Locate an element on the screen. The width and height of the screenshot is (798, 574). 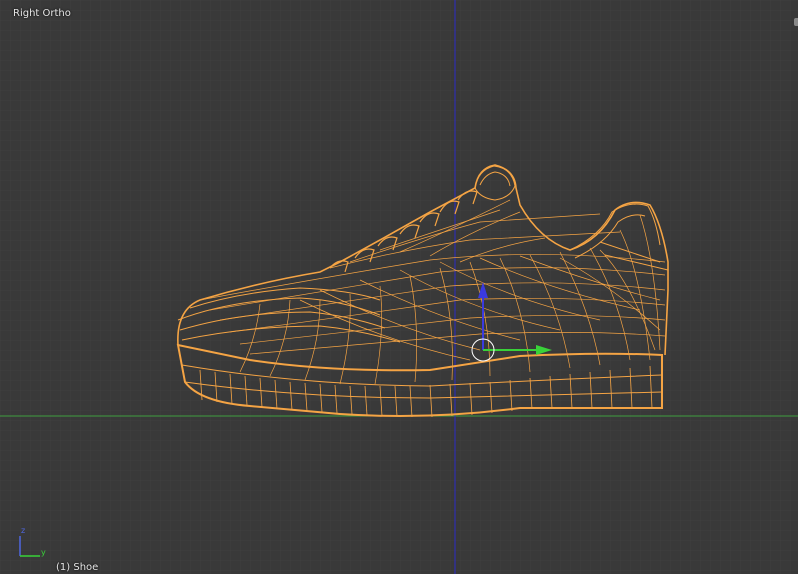
gizmo-z-label: z is located at coordinates (23, 530).